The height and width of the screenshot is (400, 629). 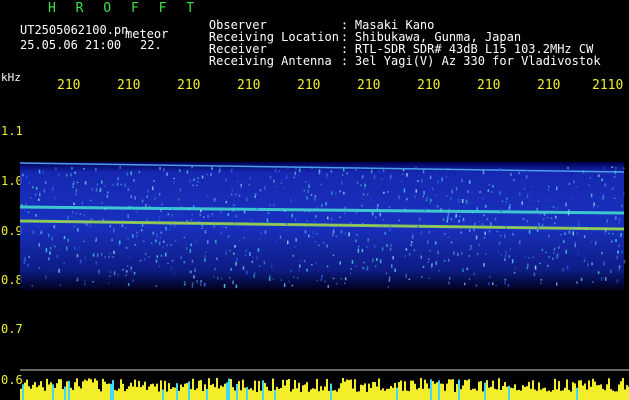 What do you see at coordinates (151, 45) in the screenshot?
I see `count-label: 22.` at bounding box center [151, 45].